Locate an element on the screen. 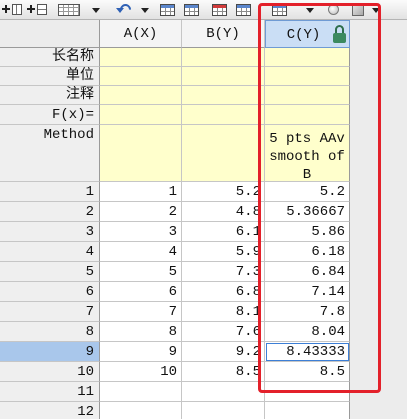  row-header: 2 is located at coordinates (50, 212).